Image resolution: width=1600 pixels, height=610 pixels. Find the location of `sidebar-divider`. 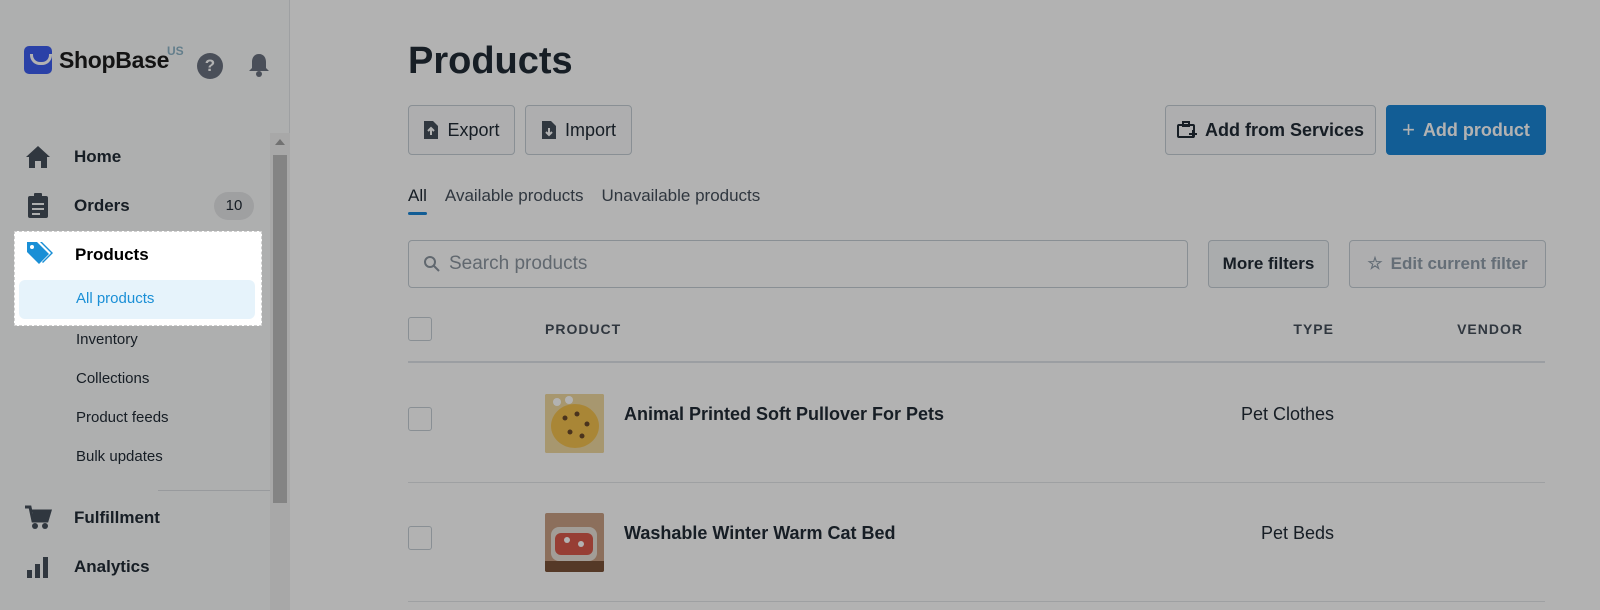

sidebar-divider is located at coordinates (214, 490).